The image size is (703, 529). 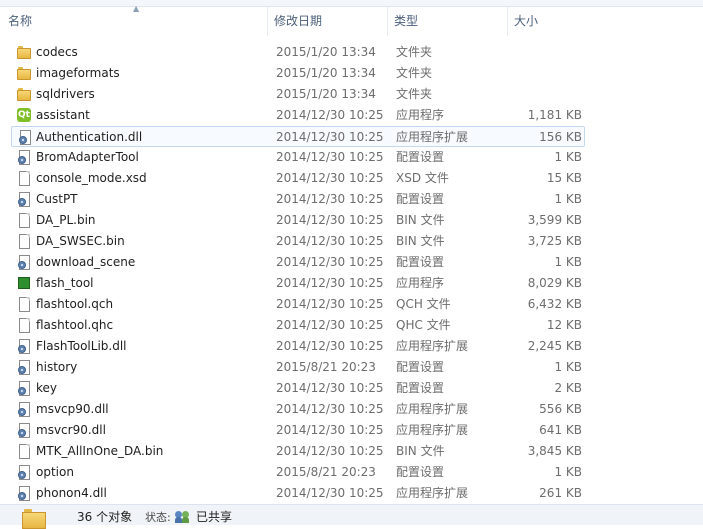 What do you see at coordinates (351, 199) in the screenshot?
I see `file-row: CustPT 2014/12/30 10:25 配置设置 1 KB` at bounding box center [351, 199].